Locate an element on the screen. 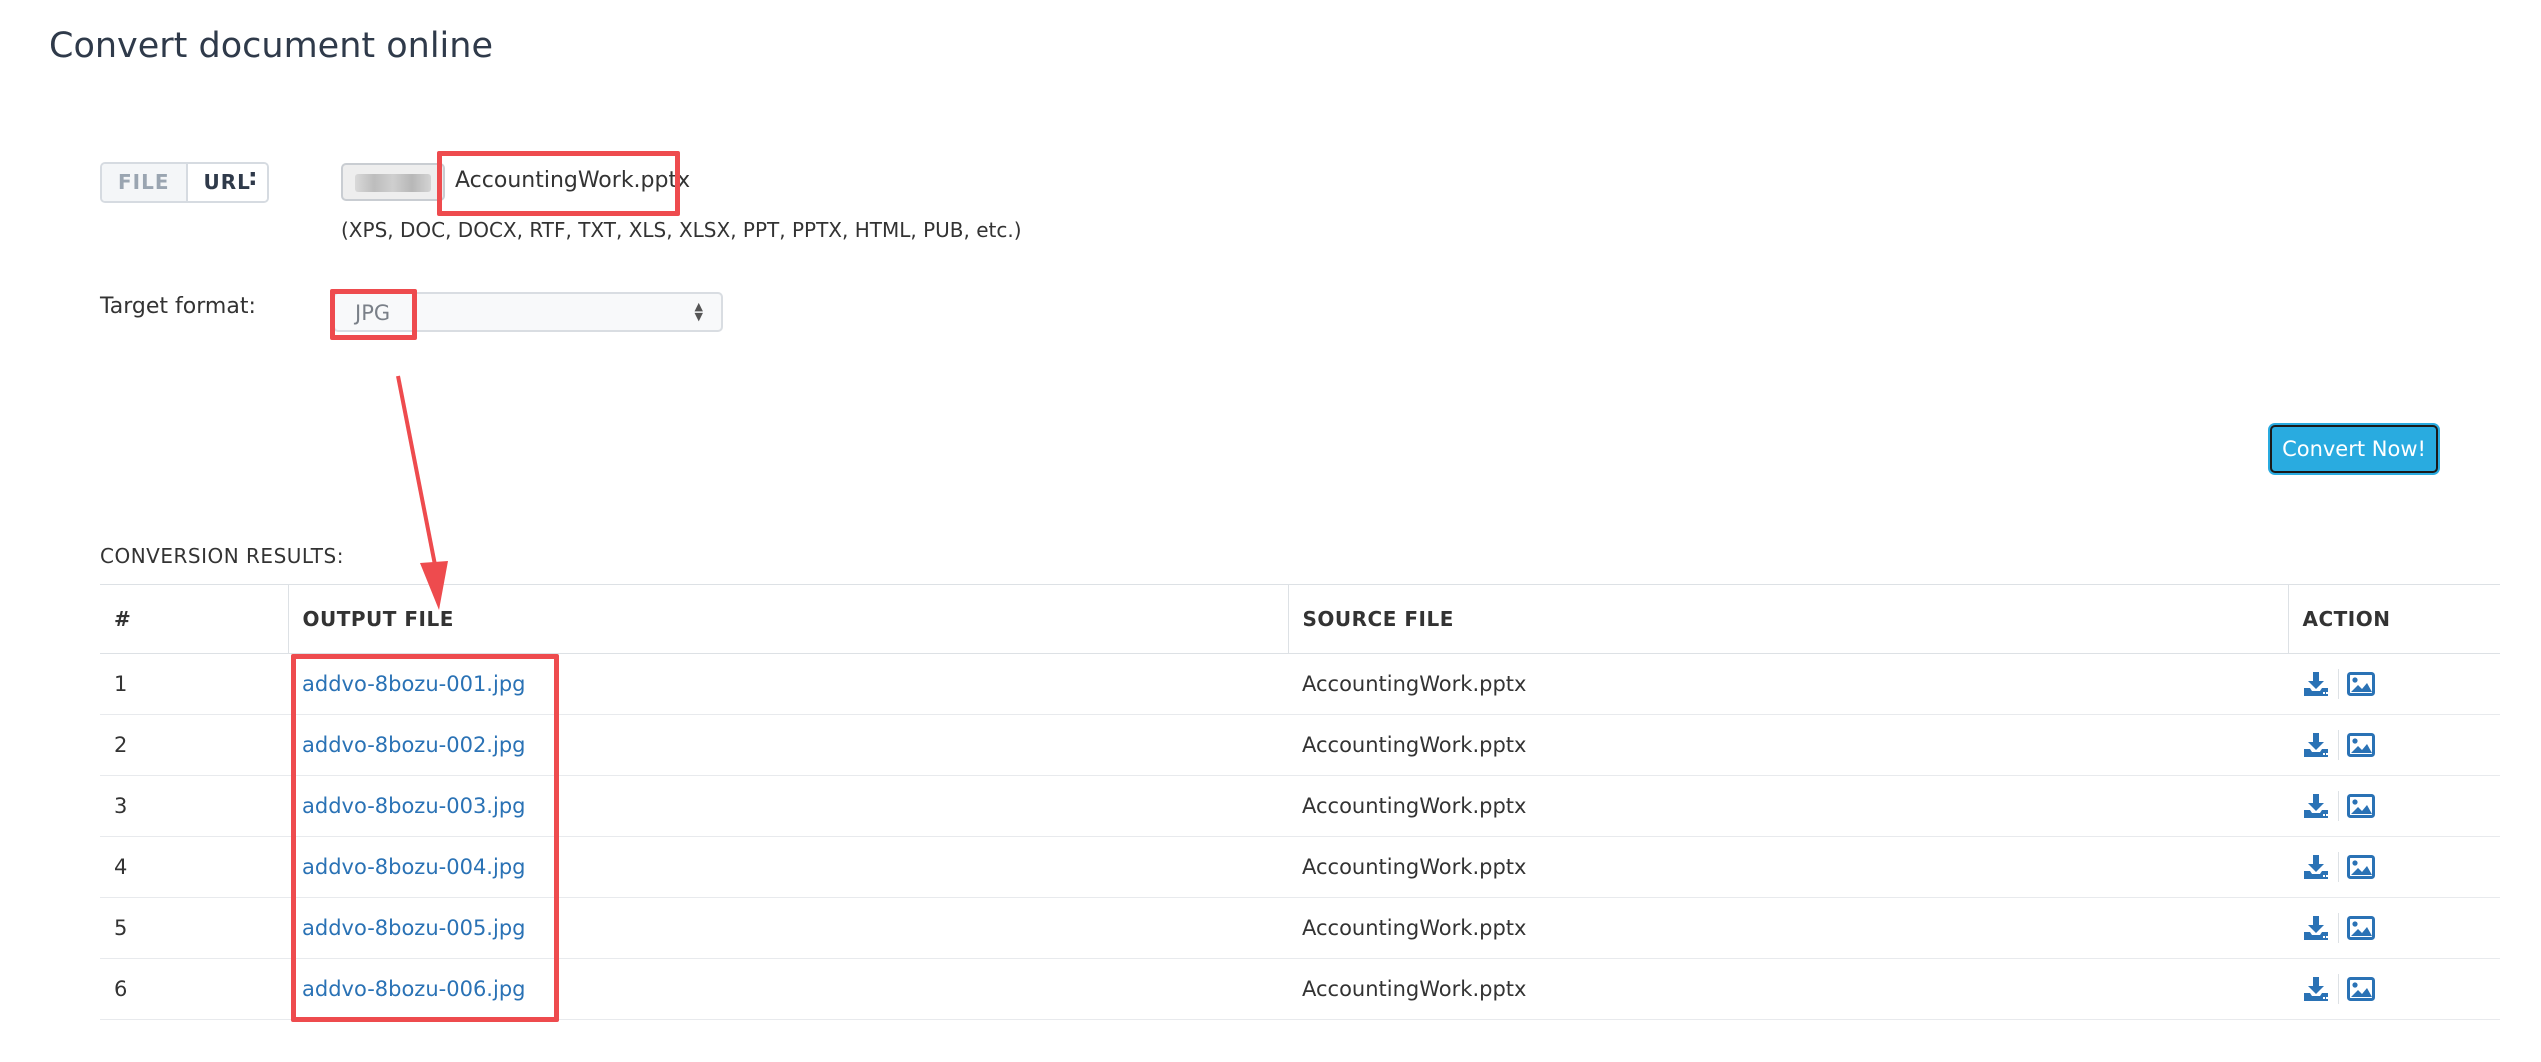 The width and height of the screenshot is (2541, 1062). convert-now-button: Convert Now! is located at coordinates (2354, 449).